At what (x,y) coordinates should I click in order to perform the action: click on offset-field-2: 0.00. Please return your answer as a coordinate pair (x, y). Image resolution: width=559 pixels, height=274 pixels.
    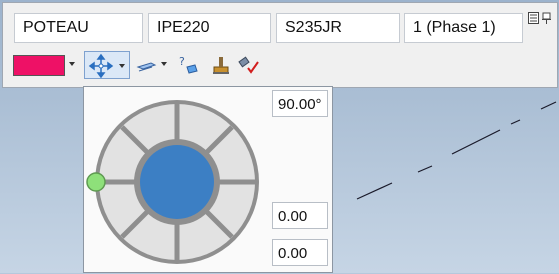
    Looking at the image, I should click on (300, 252).